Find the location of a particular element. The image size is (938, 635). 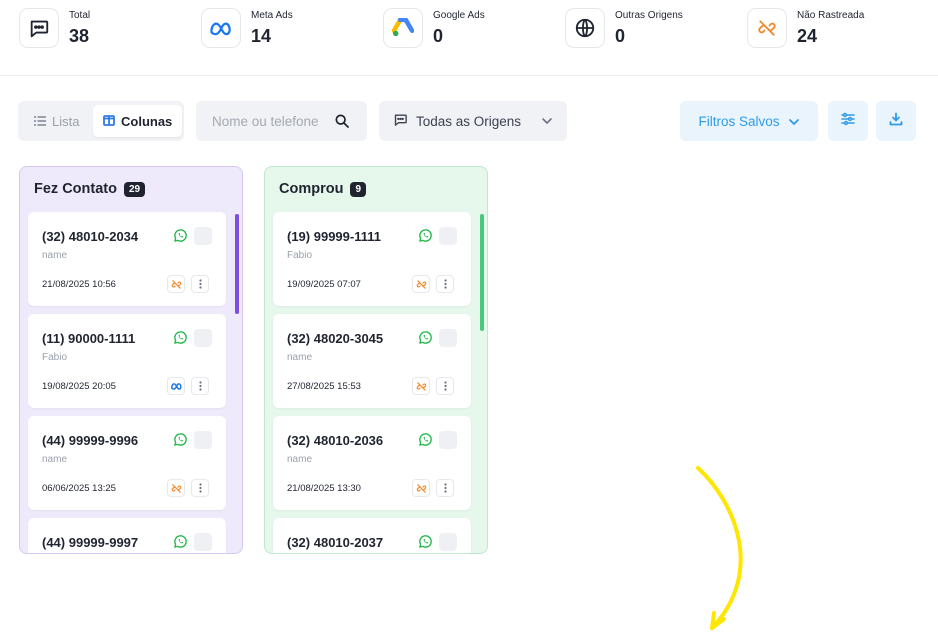

stat-google-ads: Google Ads 0 is located at coordinates (434, 28).